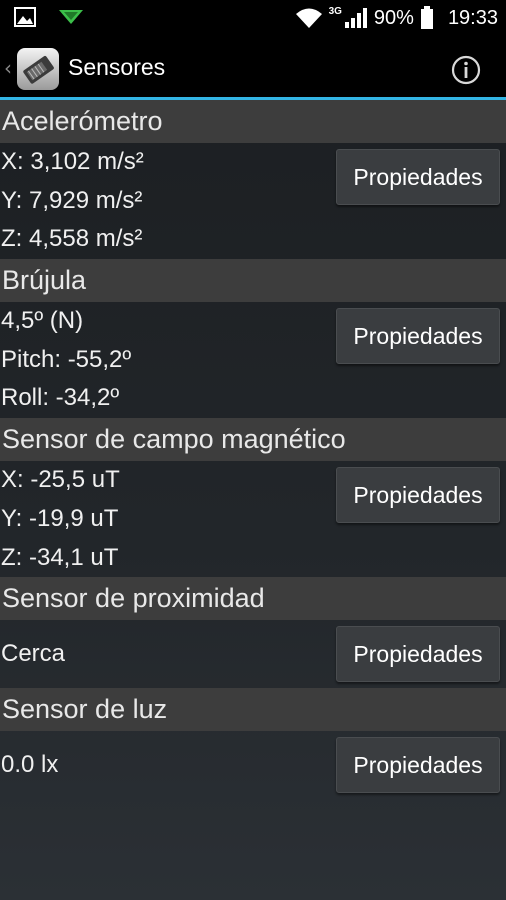 This screenshot has width=506, height=900. Describe the element at coordinates (253, 121) in the screenshot. I see `section-header-accelerometer: Acelerómetro` at that location.